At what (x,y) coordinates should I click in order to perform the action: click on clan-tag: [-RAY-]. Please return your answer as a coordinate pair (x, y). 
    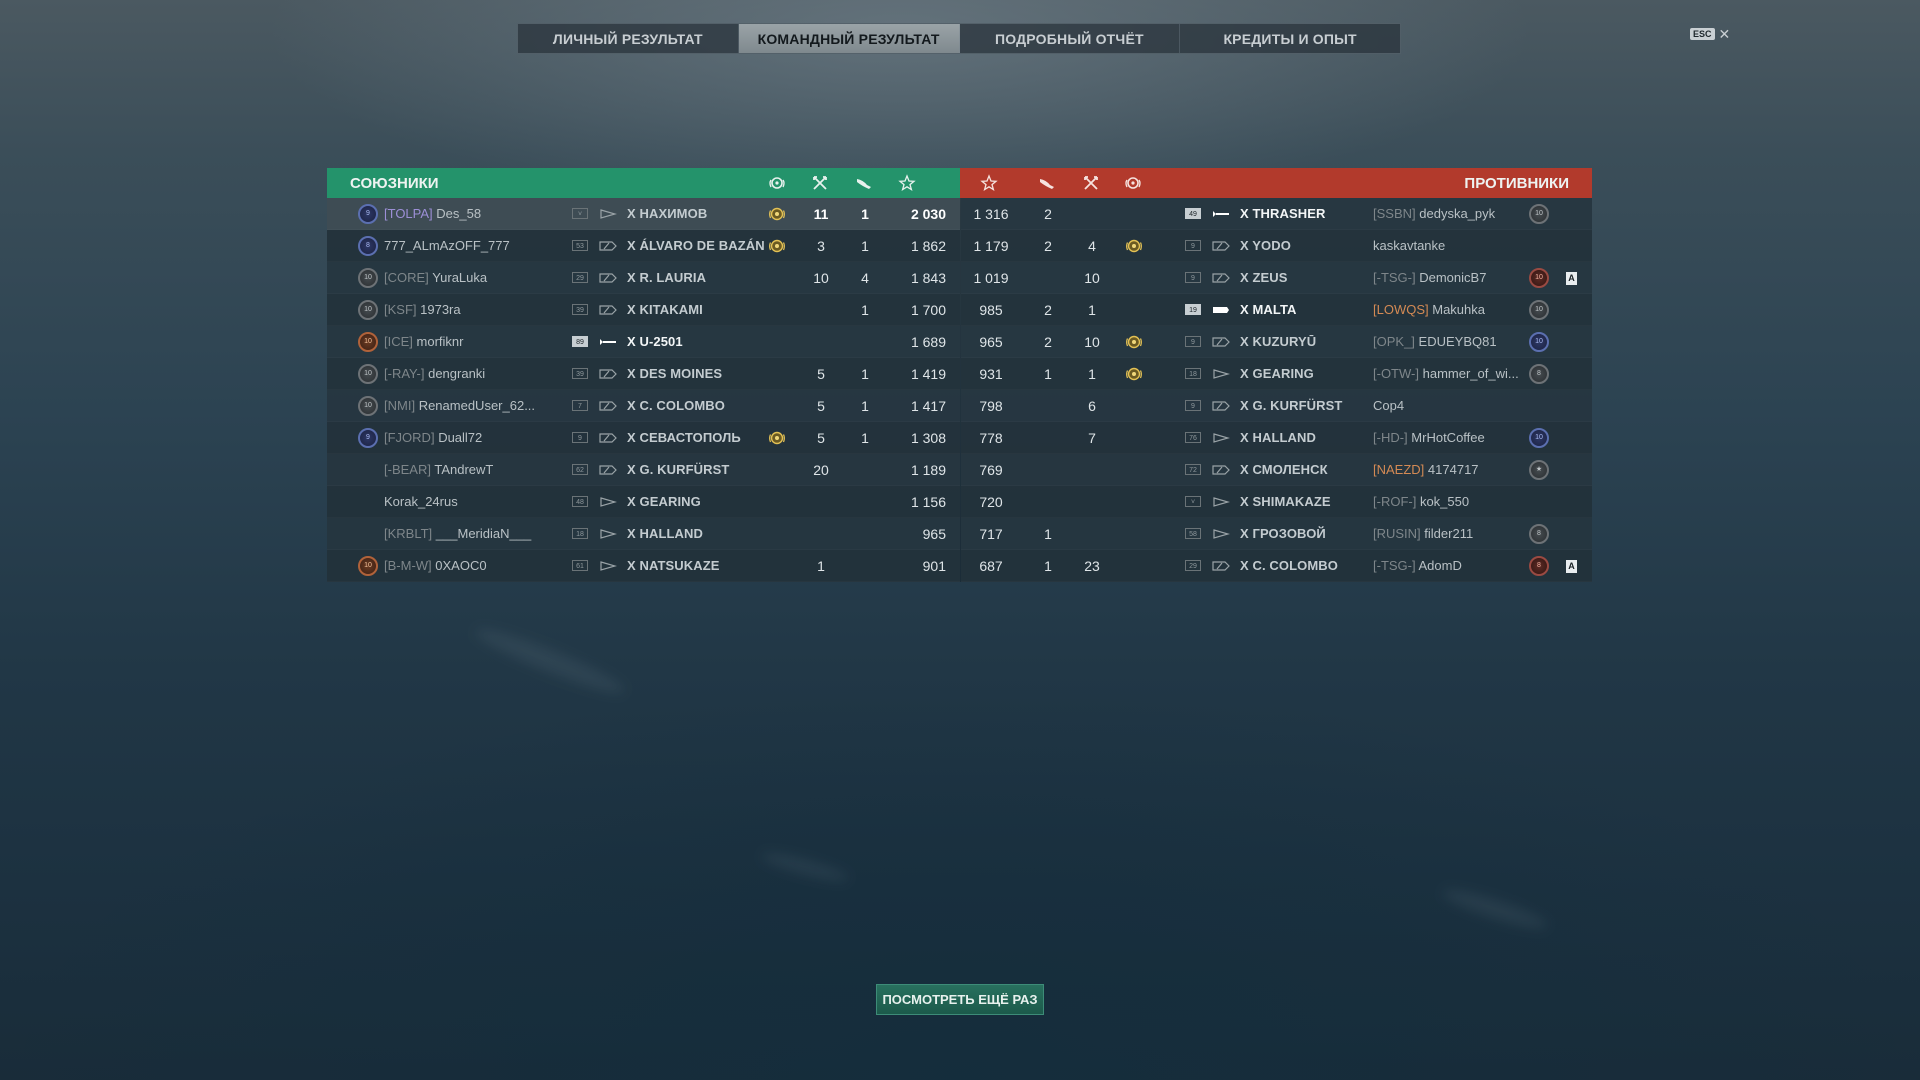
    Looking at the image, I should click on (404, 373).